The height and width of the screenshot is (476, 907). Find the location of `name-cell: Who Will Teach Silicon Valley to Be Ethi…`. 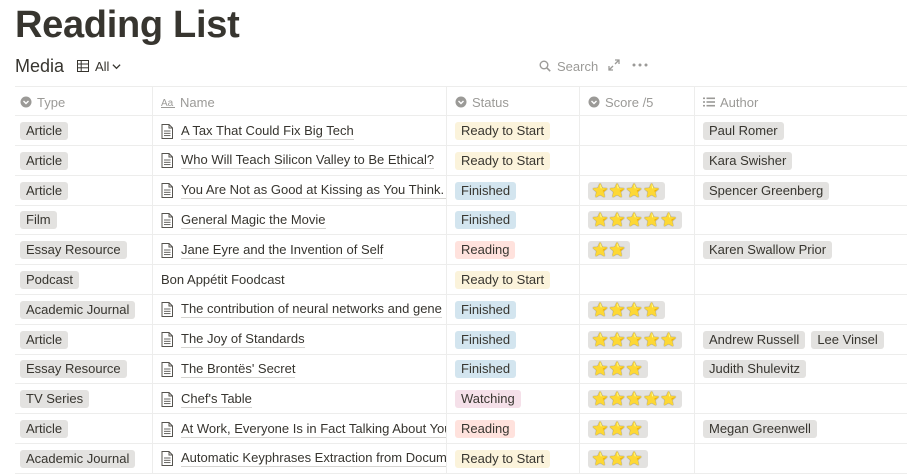

name-cell: Who Will Teach Silicon Valley to Be Ethi… is located at coordinates (300, 160).